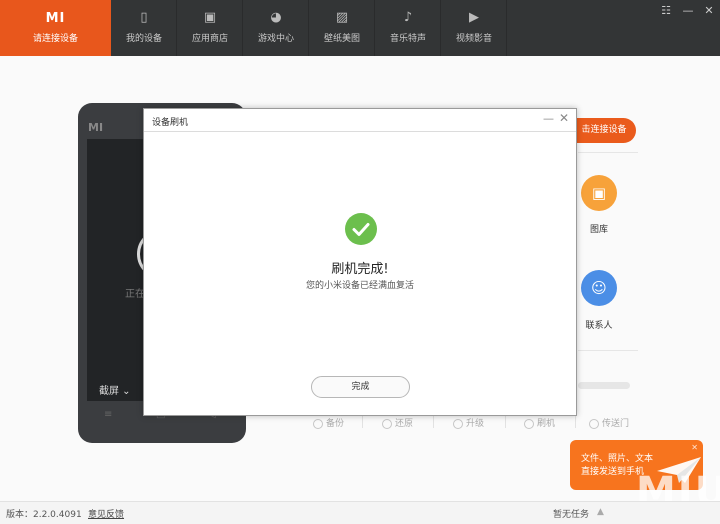 The image size is (720, 524). I want to click on tab-app-store: ▣ 应用商店, so click(210, 28).